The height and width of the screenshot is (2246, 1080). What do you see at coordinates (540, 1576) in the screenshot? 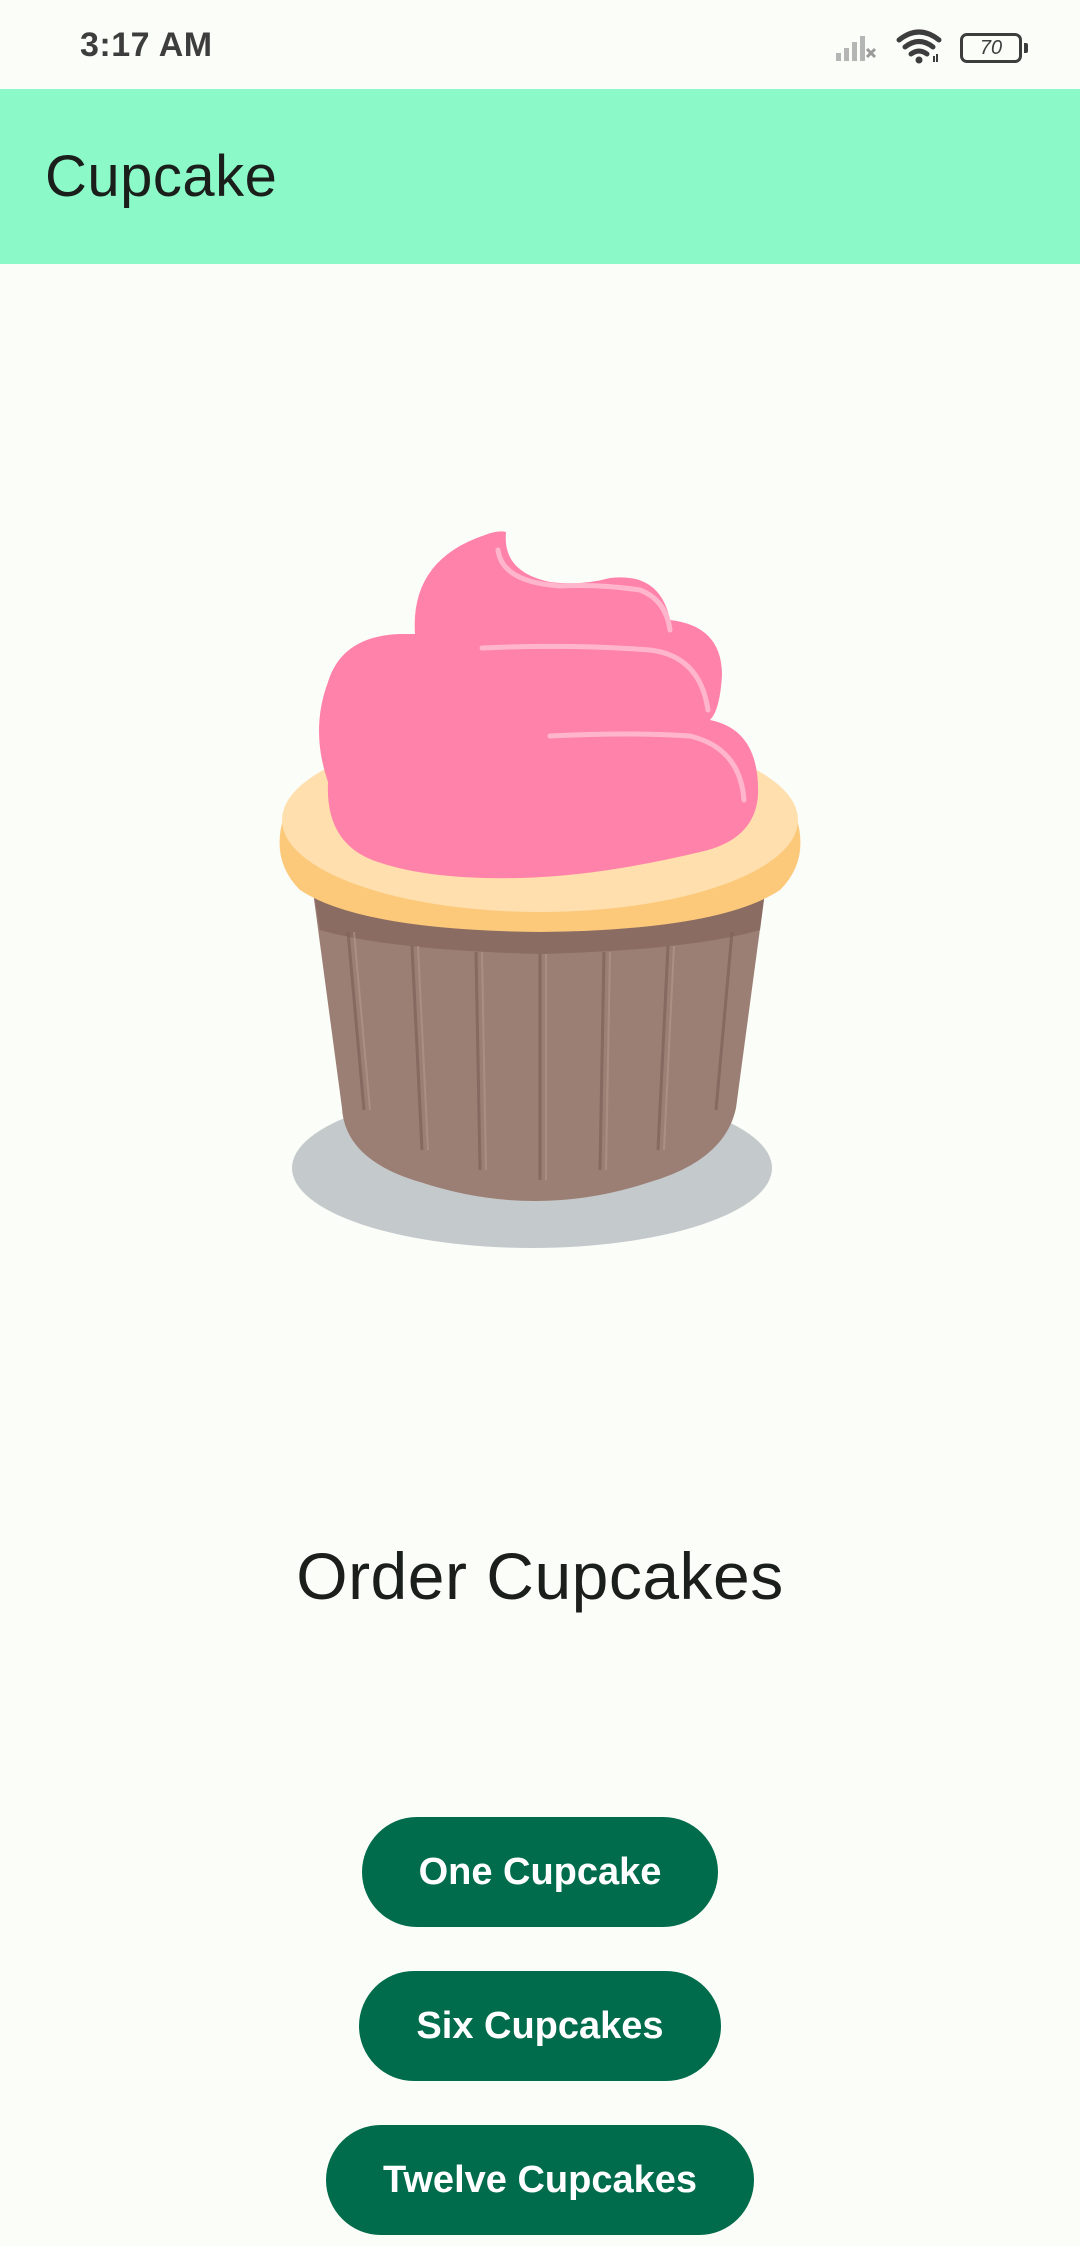
I see `order-cupcakes-heading: Order Cupcakes` at bounding box center [540, 1576].